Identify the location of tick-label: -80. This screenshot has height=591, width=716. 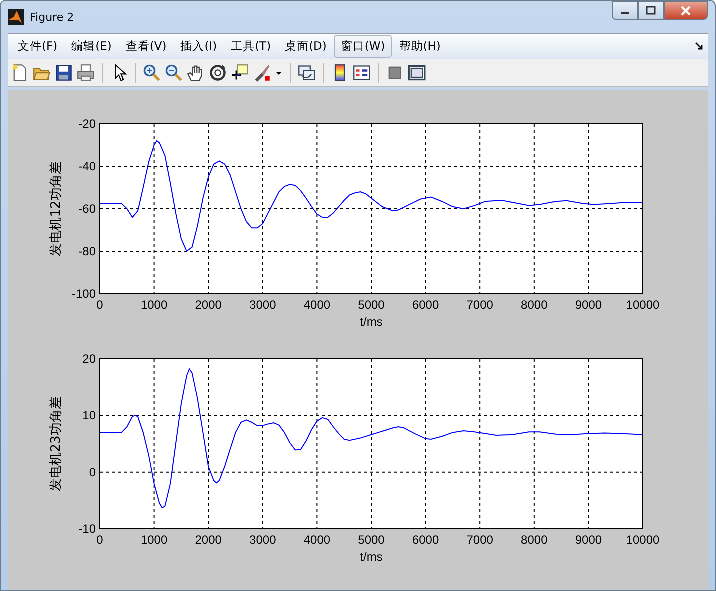
(87, 251).